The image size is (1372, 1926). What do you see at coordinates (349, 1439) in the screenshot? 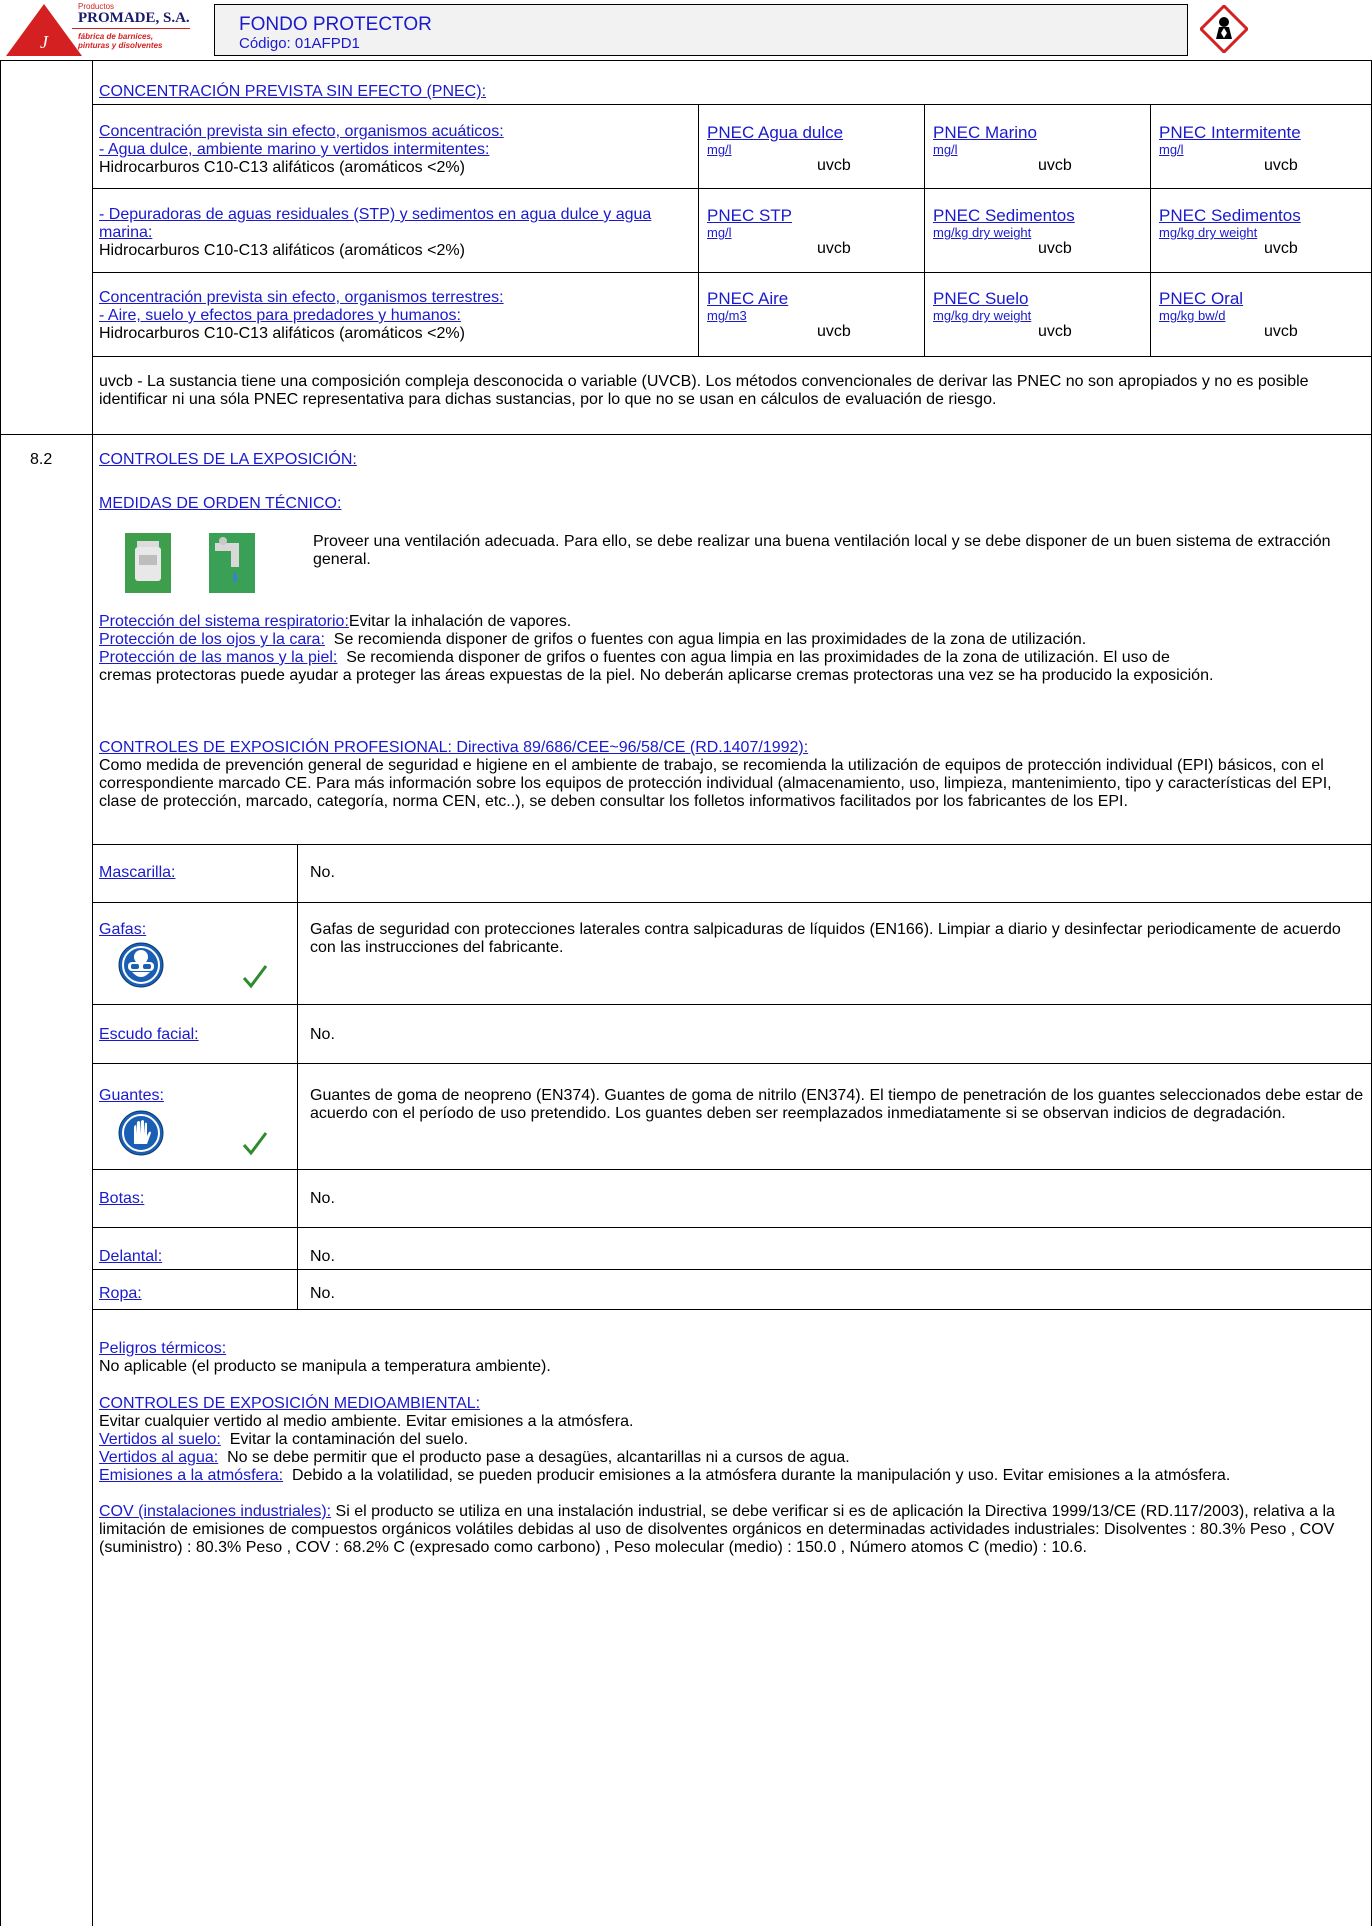
I see `soil-discharge-text: Evitar la contaminación del suelo.` at bounding box center [349, 1439].